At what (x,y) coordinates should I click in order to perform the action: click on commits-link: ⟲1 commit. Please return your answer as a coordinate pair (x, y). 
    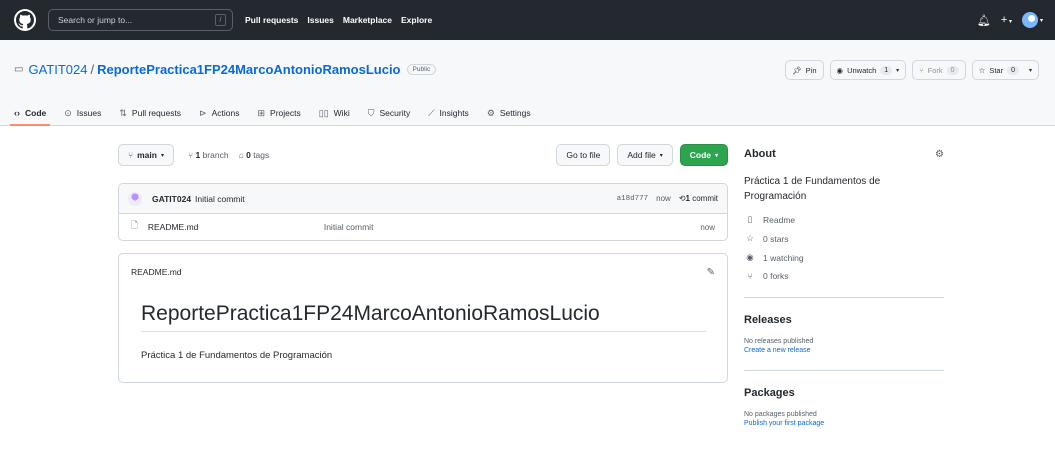
    Looking at the image, I should click on (698, 198).